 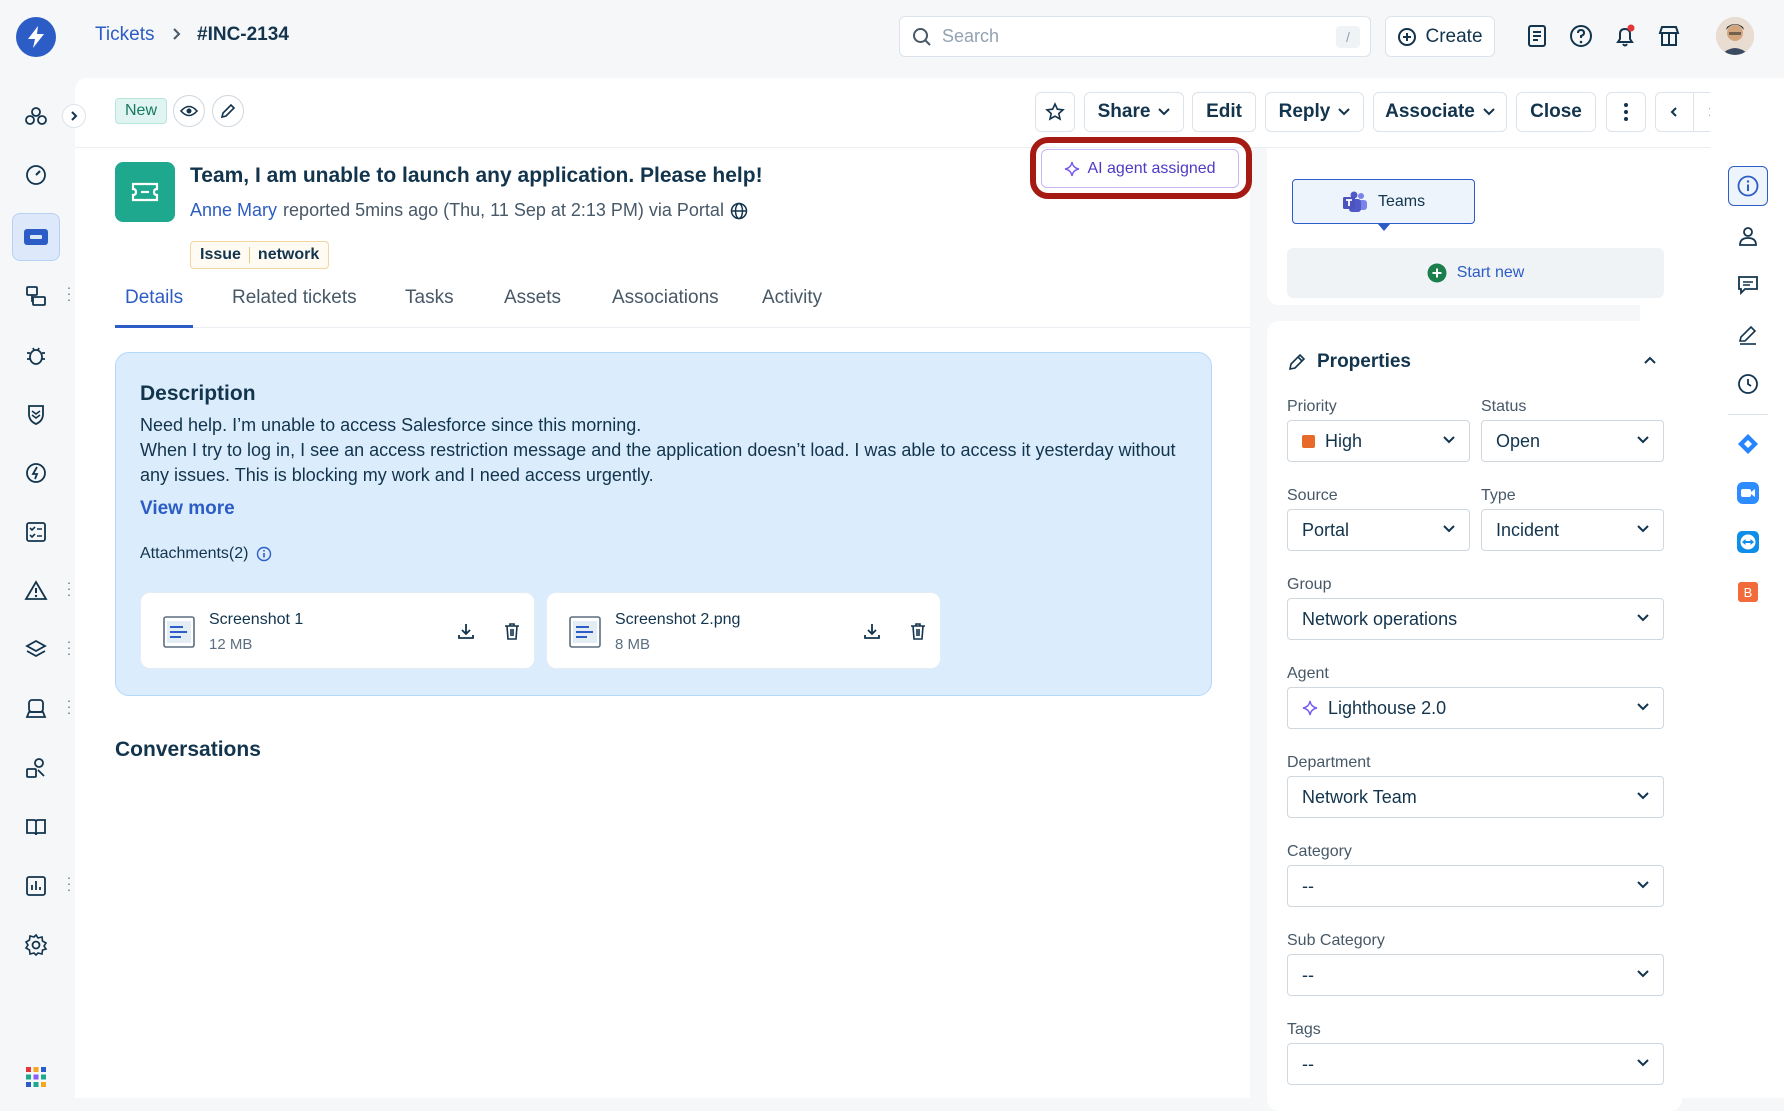 I want to click on dashboard-icon, so click(x=36, y=175).